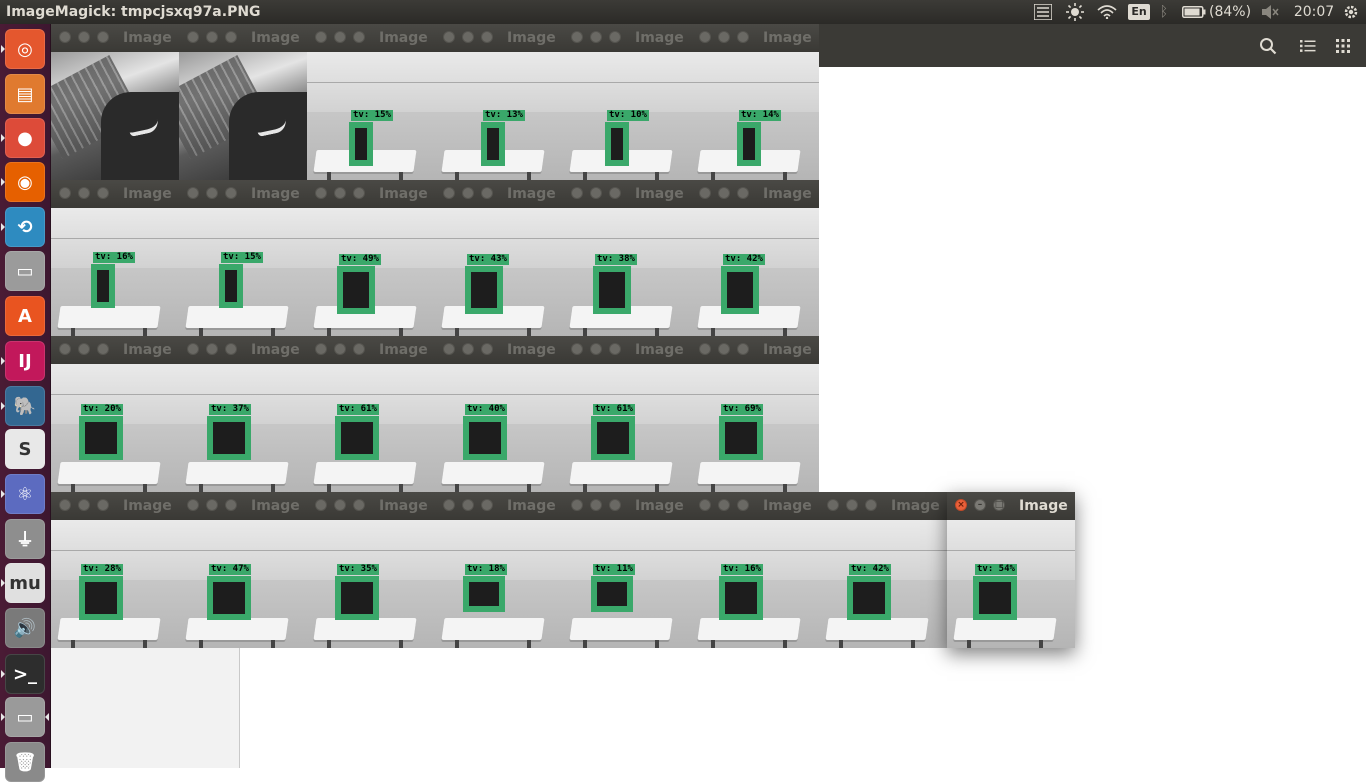  Describe the element at coordinates (25, 271) in the screenshot. I see `launcher-drive-icon: ▭` at that location.